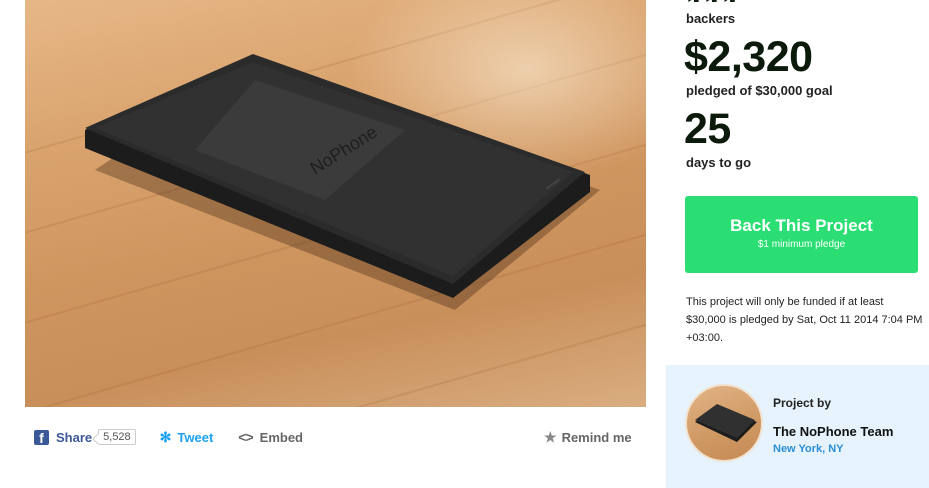 The height and width of the screenshot is (488, 929). Describe the element at coordinates (41, 437) in the screenshot. I see `facebook-icon: f` at that location.